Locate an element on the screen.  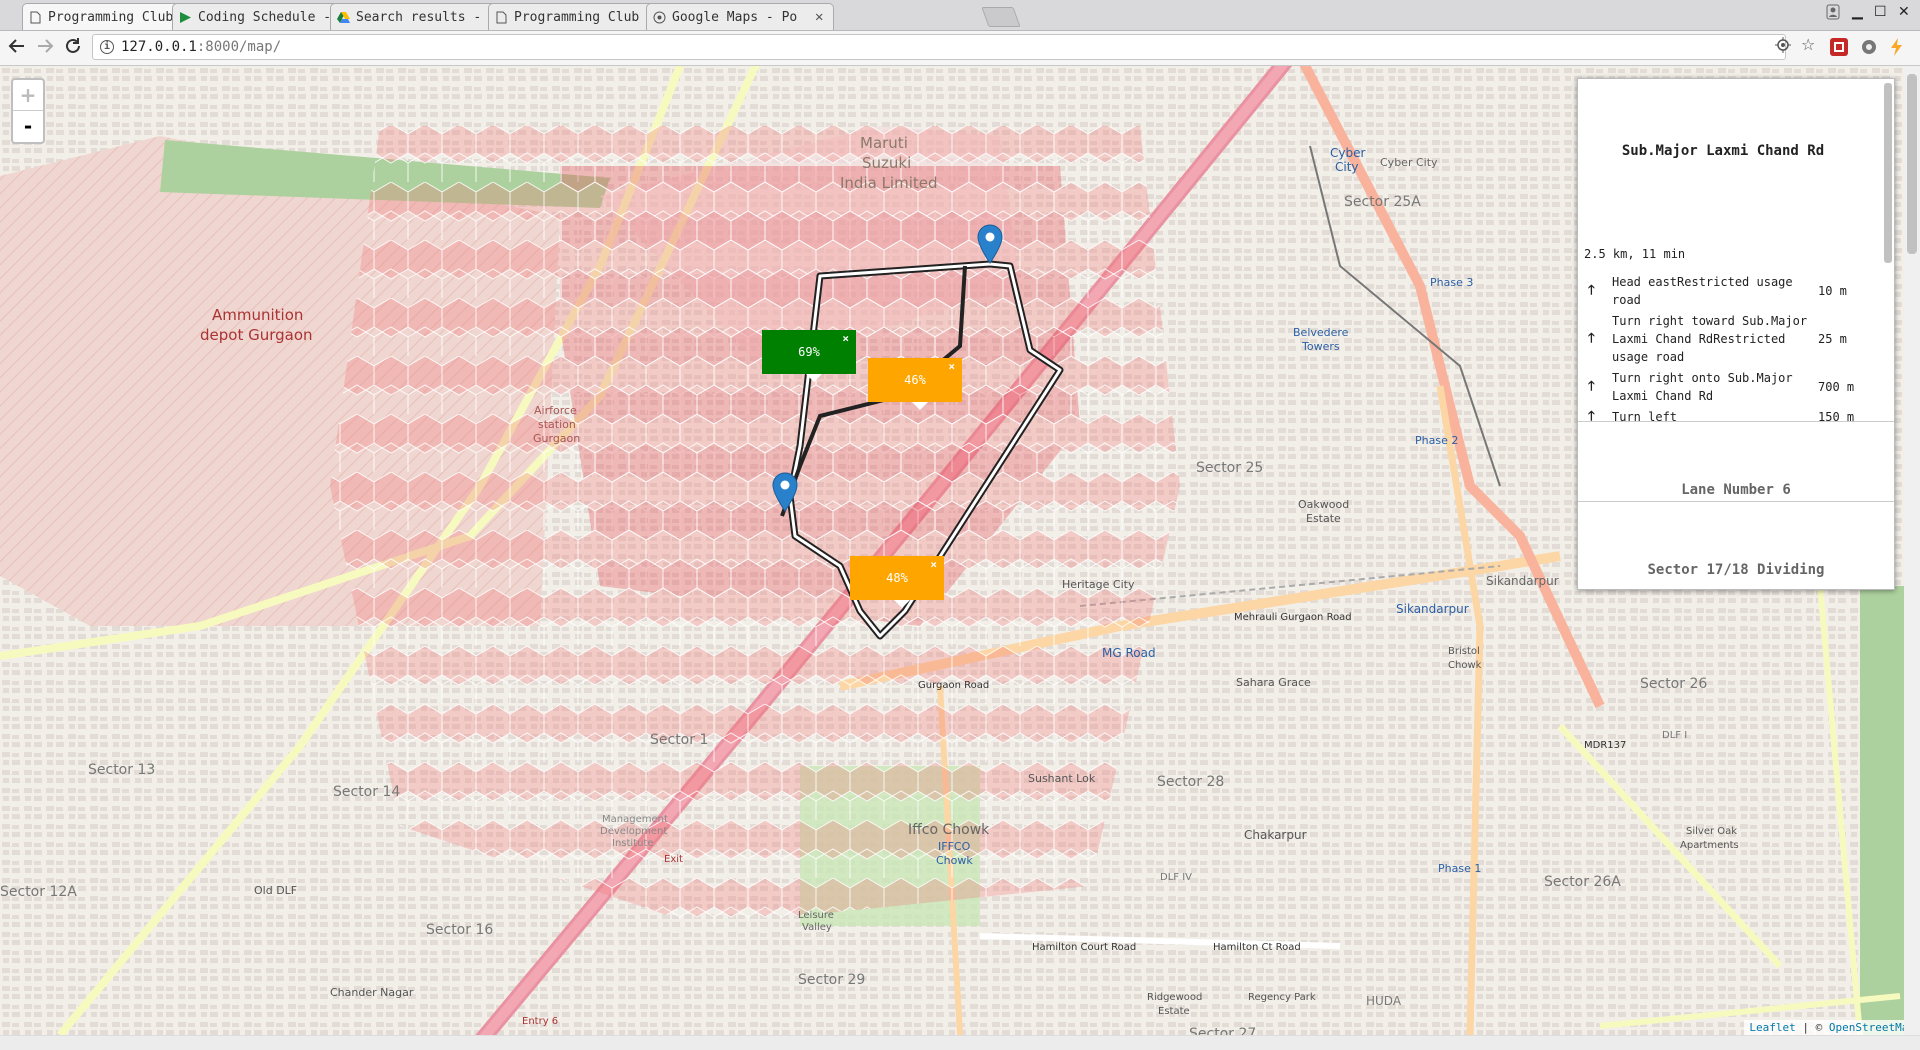
info-icon: i is located at coordinates (107, 47).